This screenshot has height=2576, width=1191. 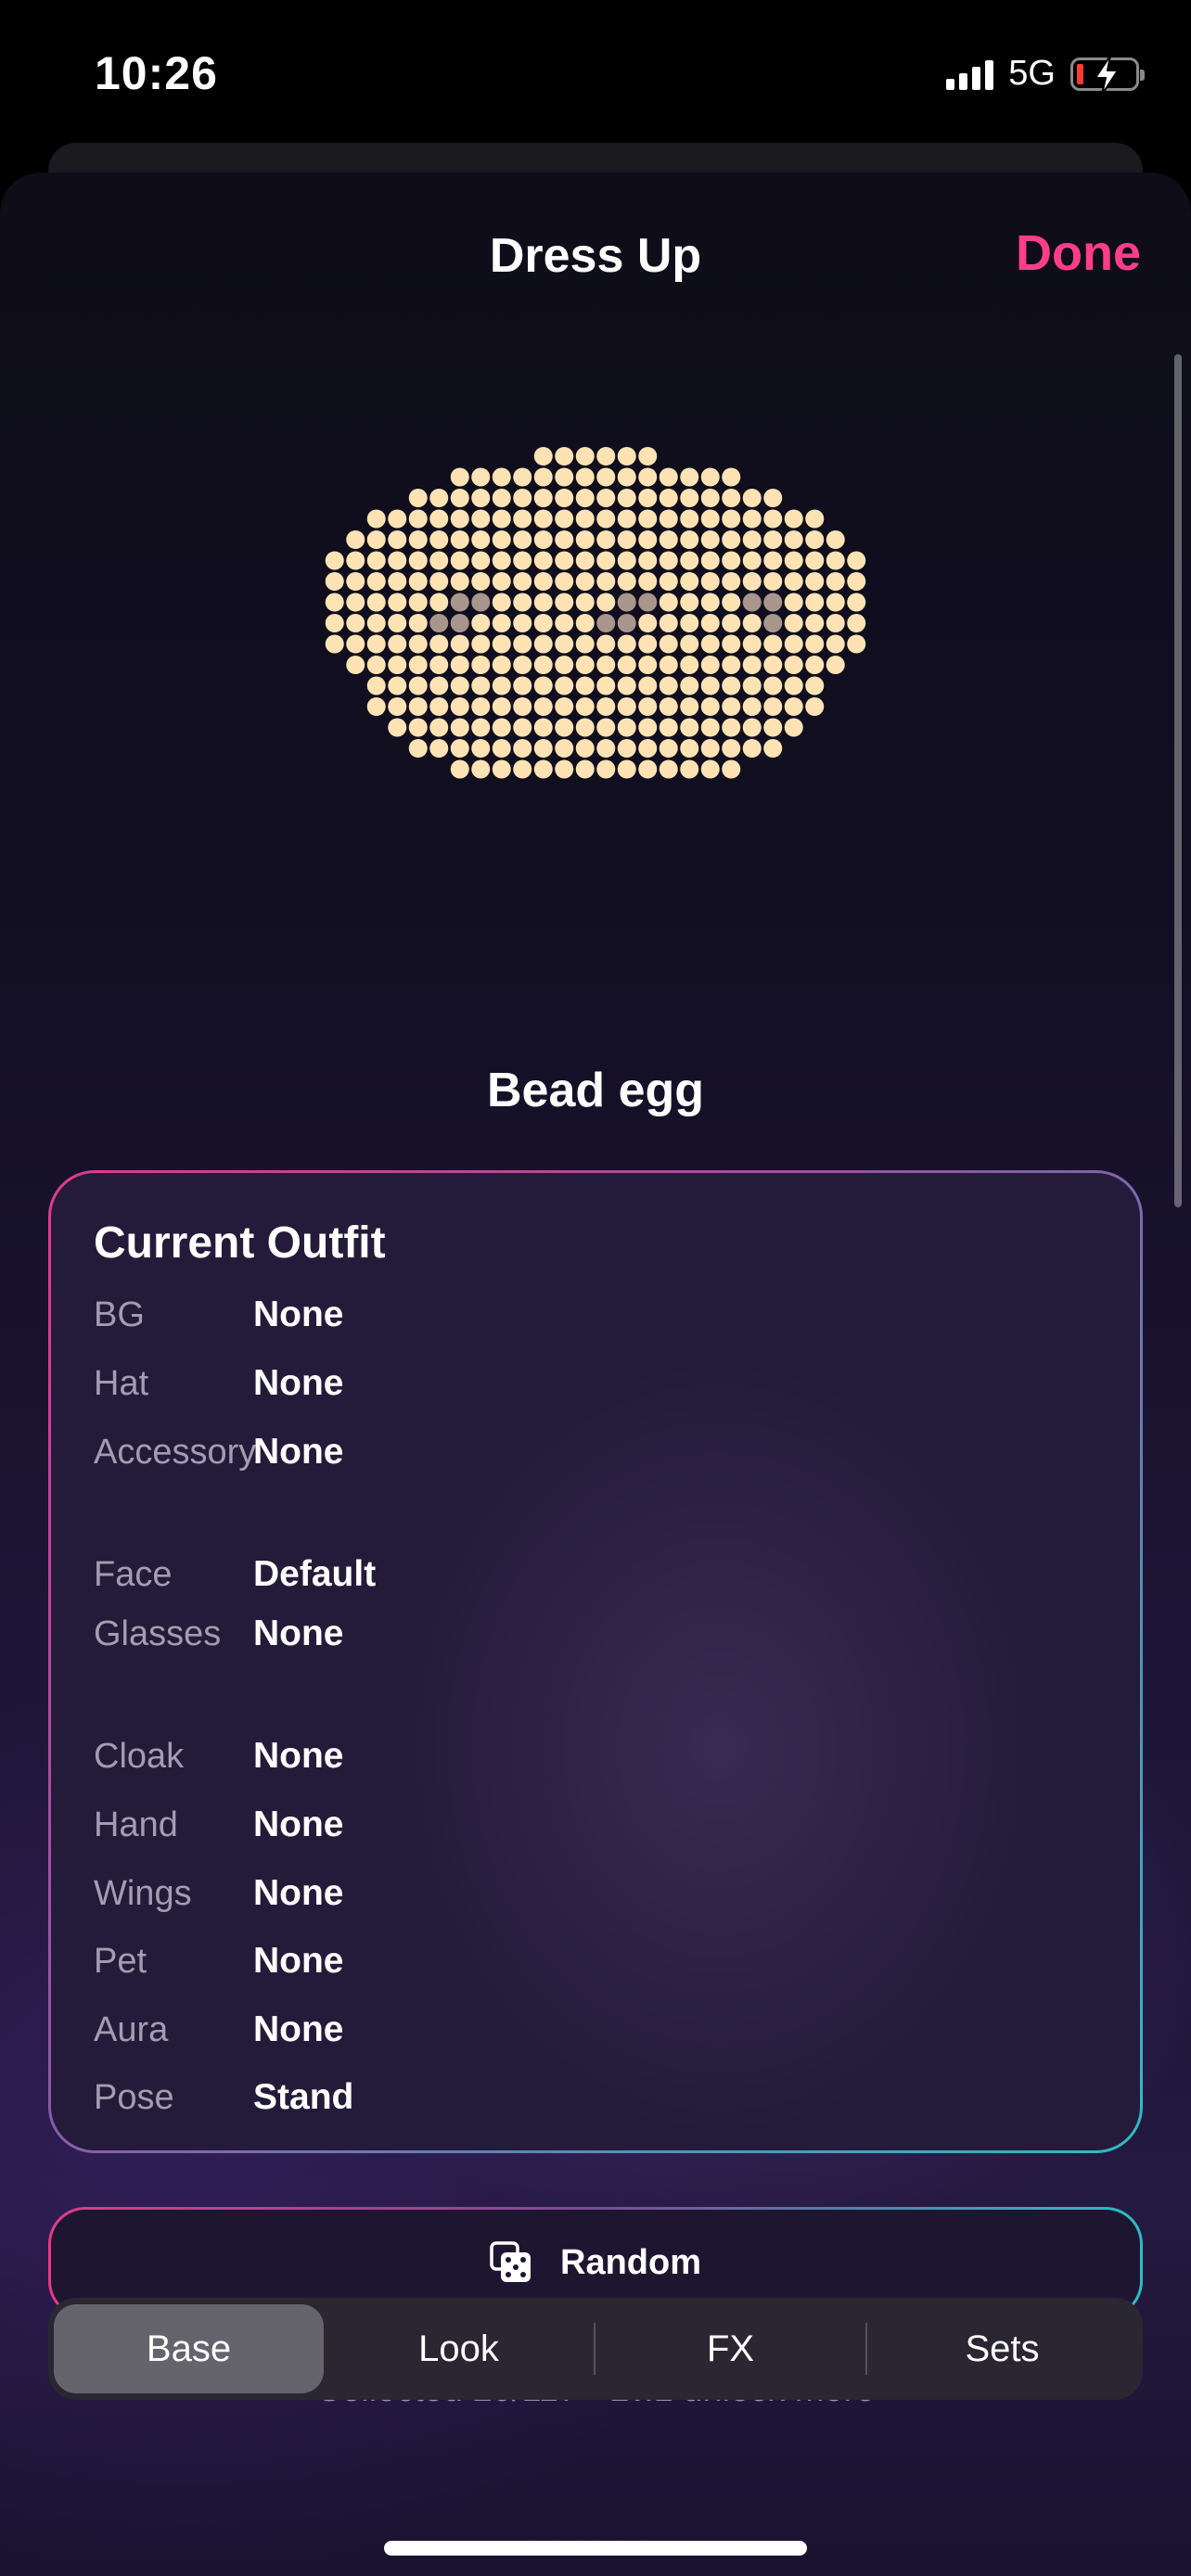 What do you see at coordinates (235, 1574) in the screenshot?
I see `outfit-row-face: Face Default` at bounding box center [235, 1574].